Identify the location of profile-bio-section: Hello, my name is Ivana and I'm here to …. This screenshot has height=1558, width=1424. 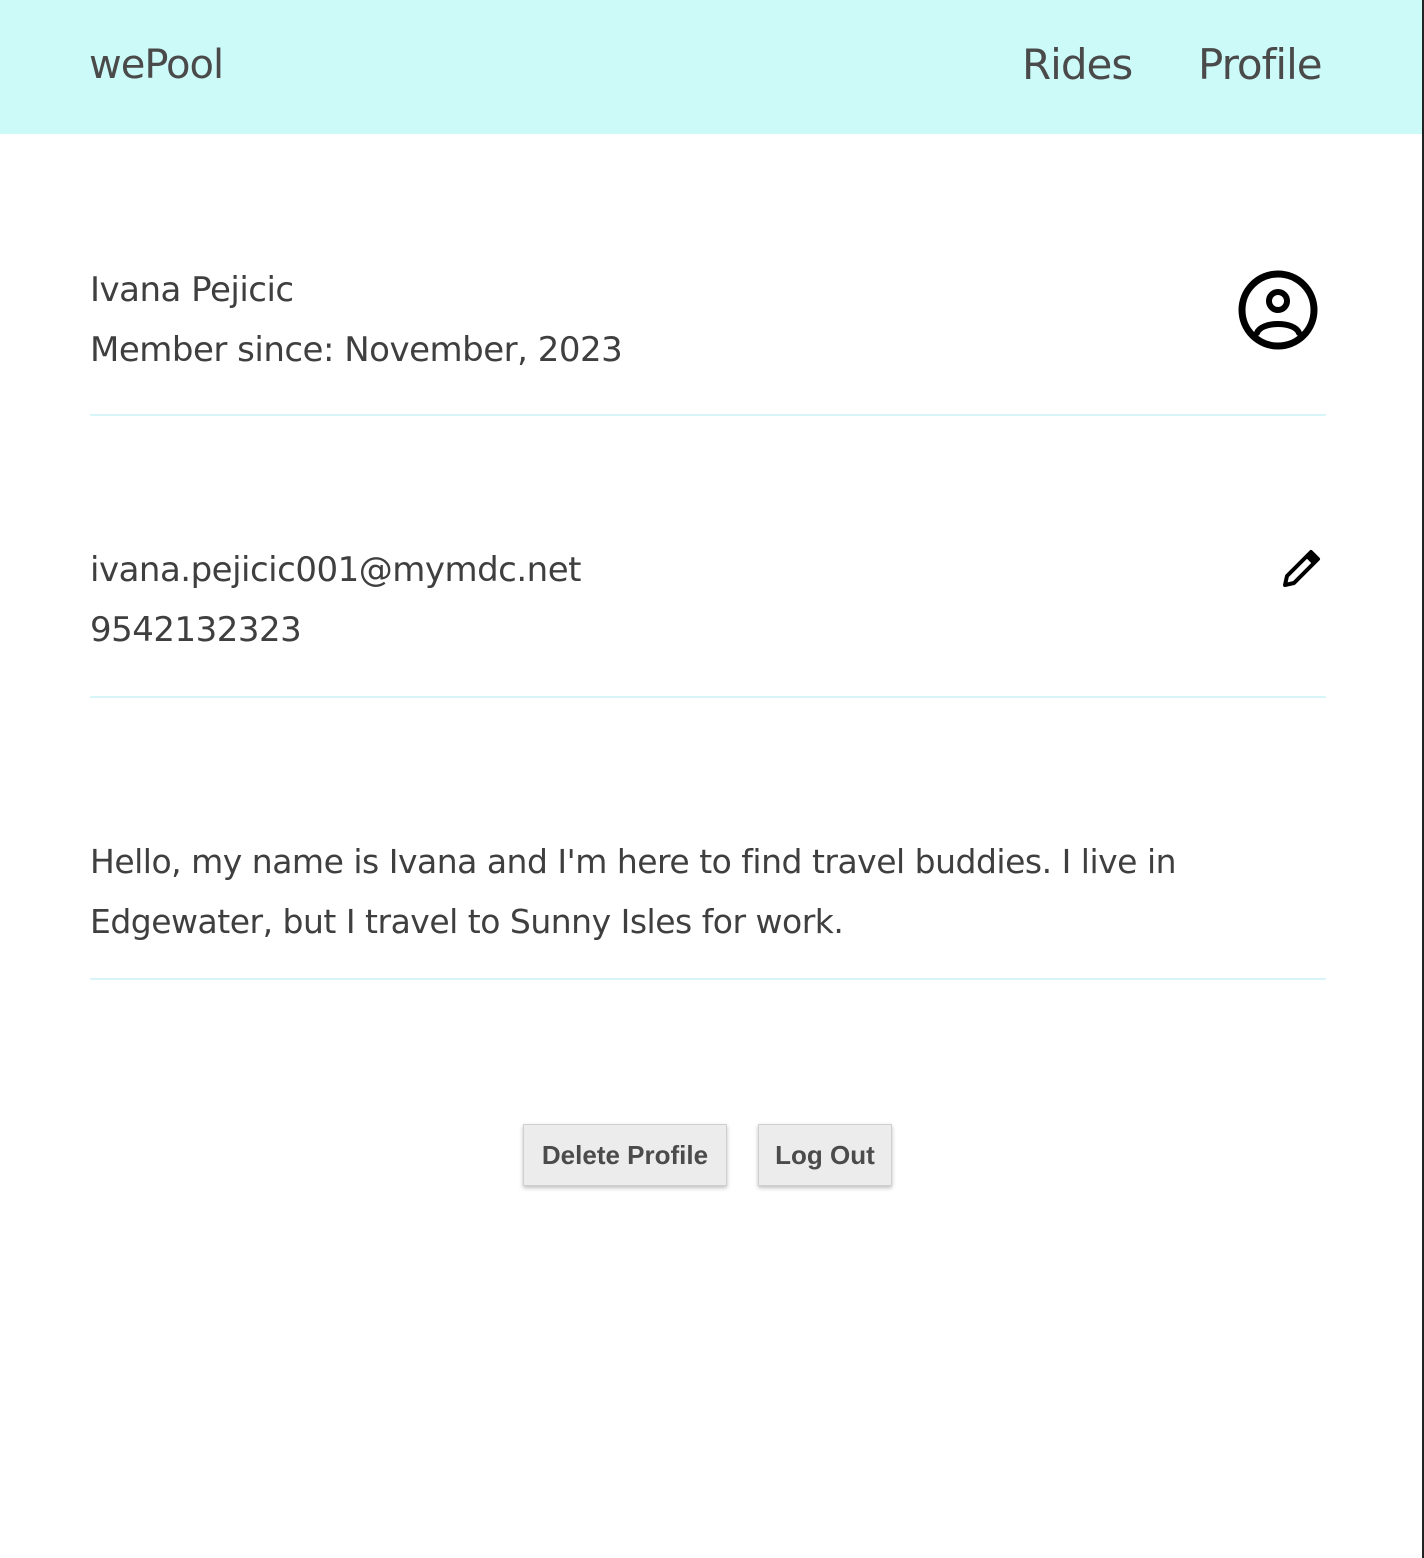
(708, 900).